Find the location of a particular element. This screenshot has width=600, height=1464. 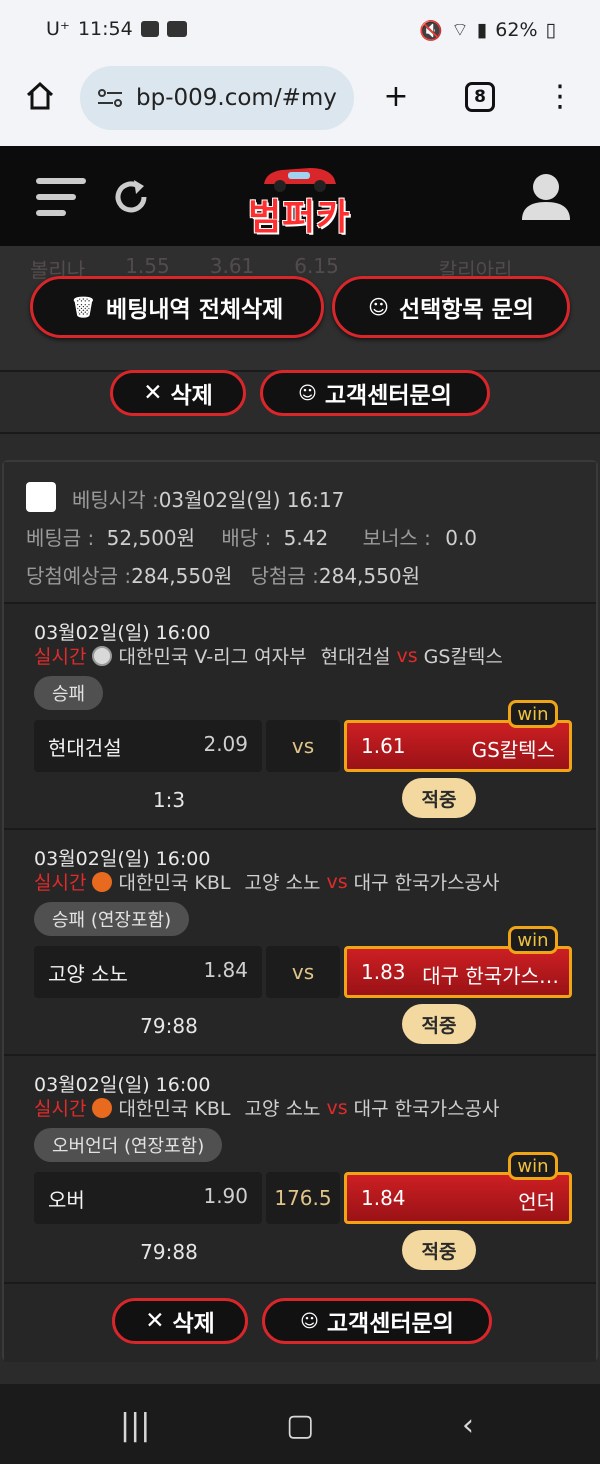

bet-amount-value: 52,500원 is located at coordinates (151, 538).